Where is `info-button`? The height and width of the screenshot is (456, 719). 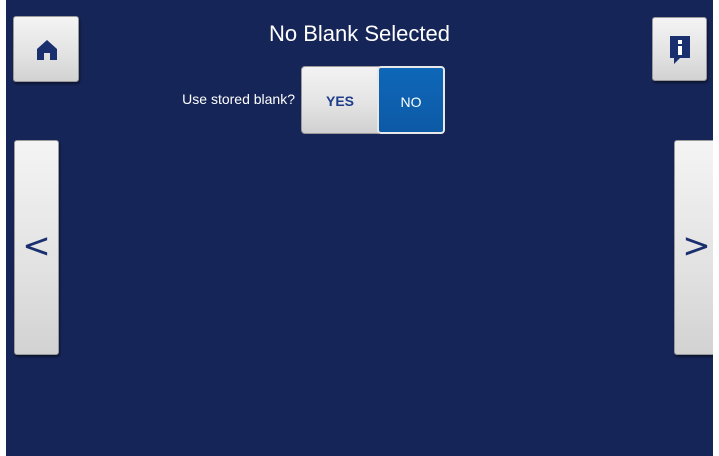 info-button is located at coordinates (679, 49).